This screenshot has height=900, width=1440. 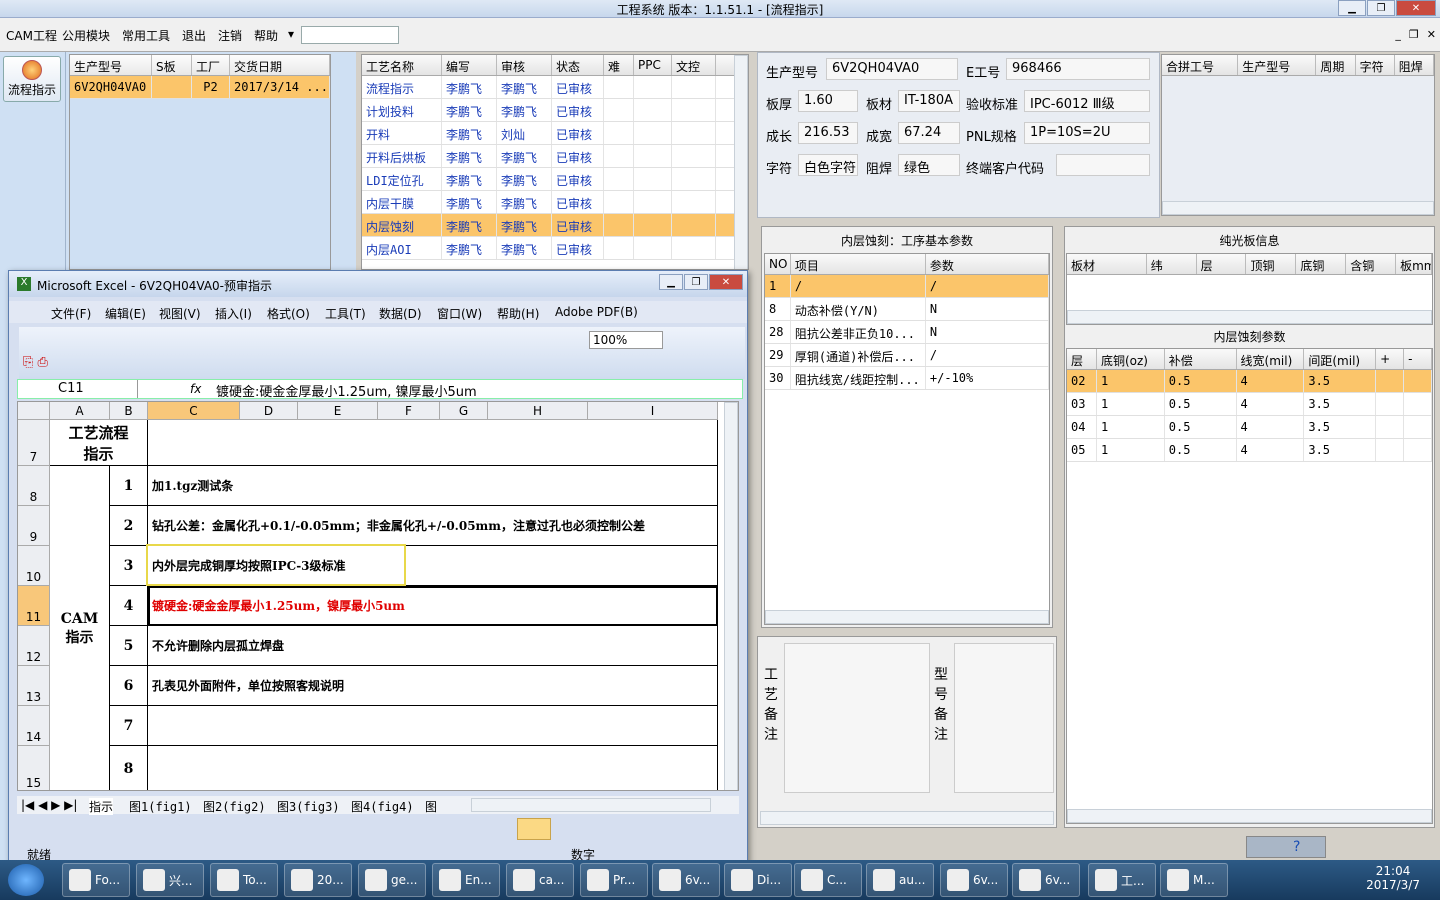 I want to click on excel-menu-item: 插入(I), so click(x=233, y=313).